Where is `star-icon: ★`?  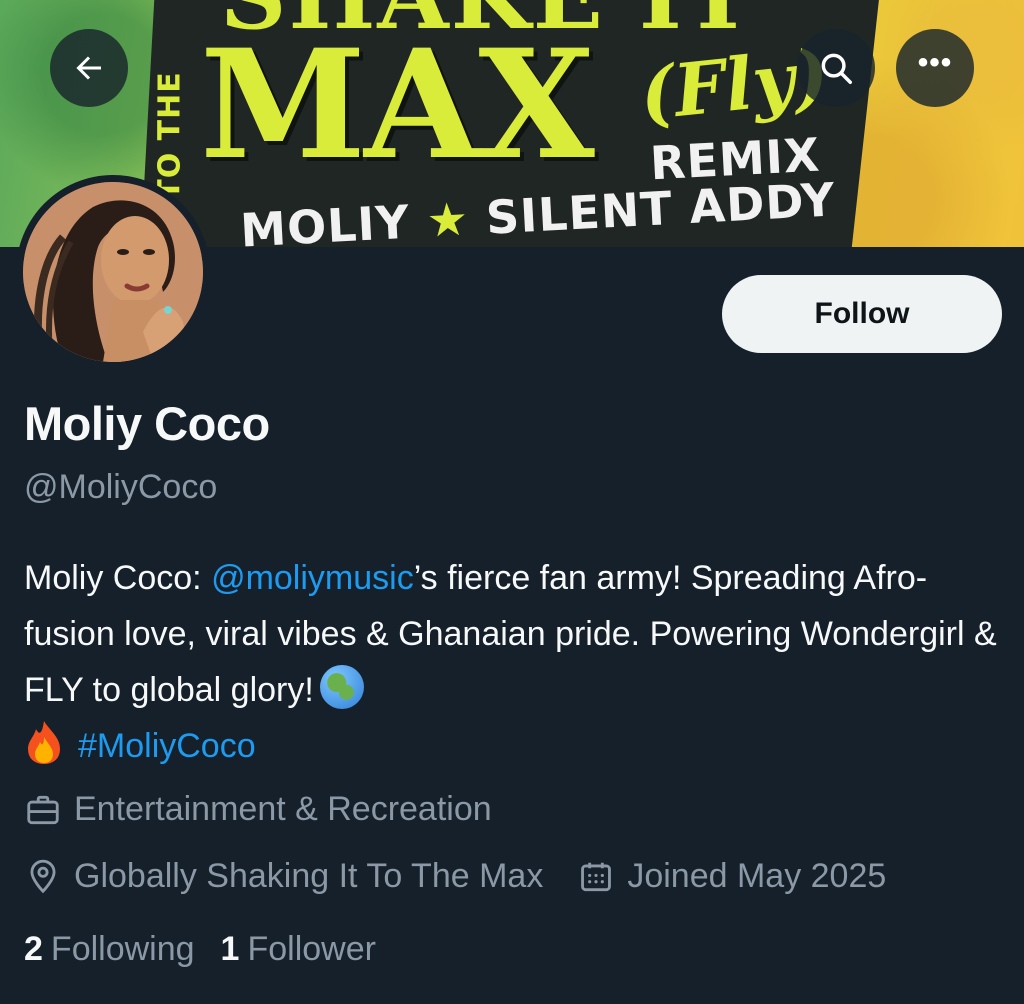 star-icon: ★ is located at coordinates (448, 219).